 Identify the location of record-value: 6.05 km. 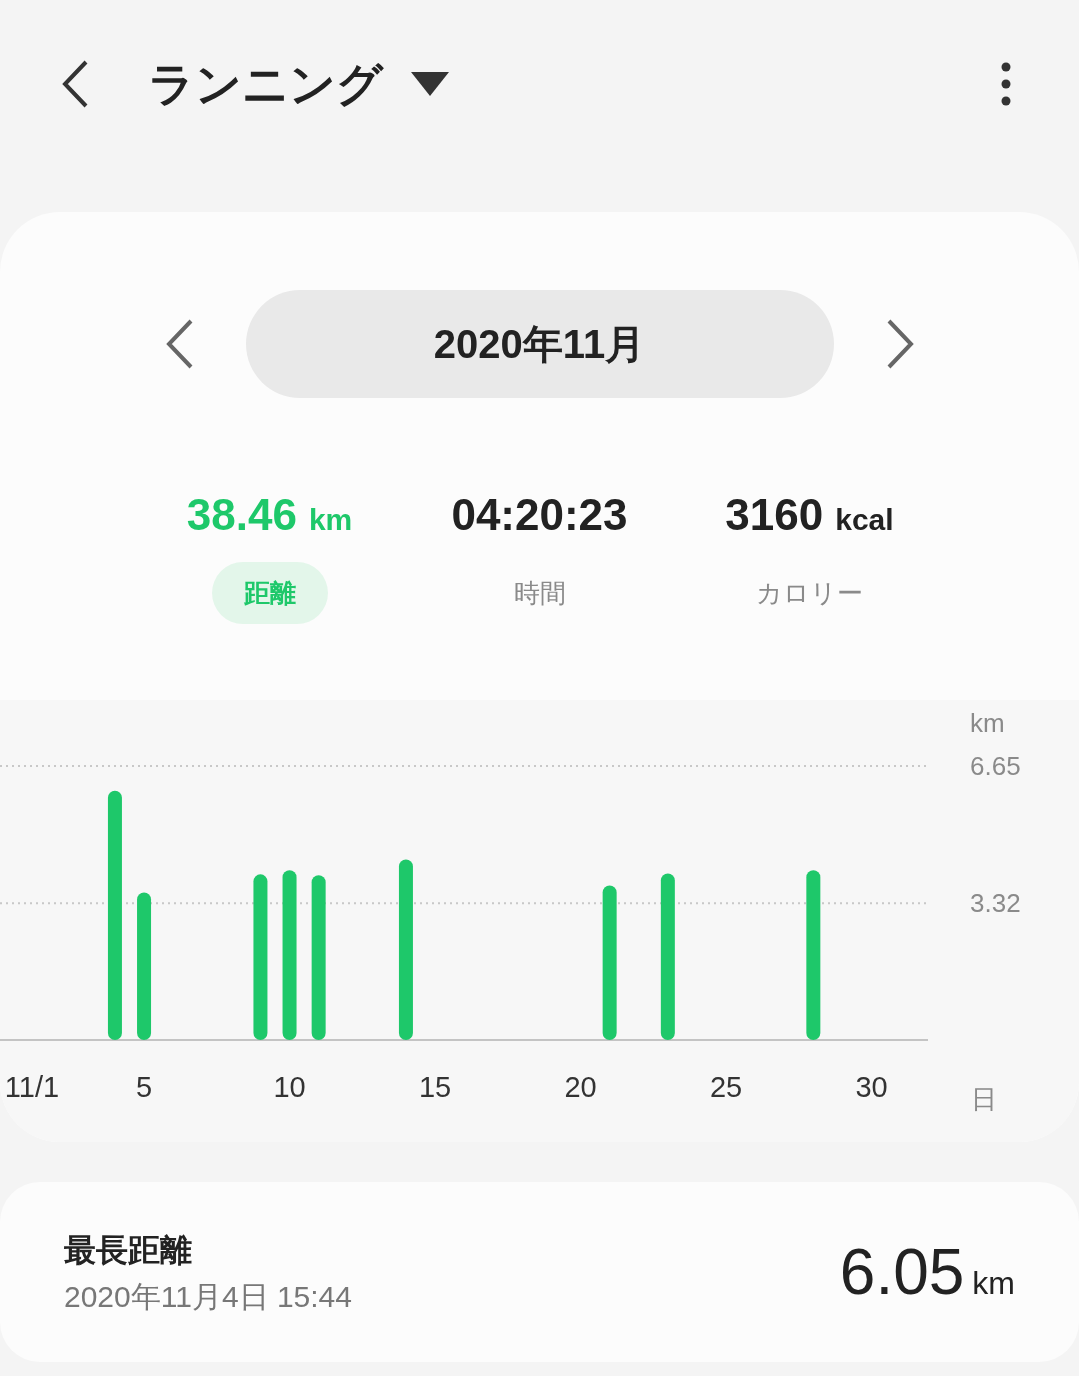
(927, 1272).